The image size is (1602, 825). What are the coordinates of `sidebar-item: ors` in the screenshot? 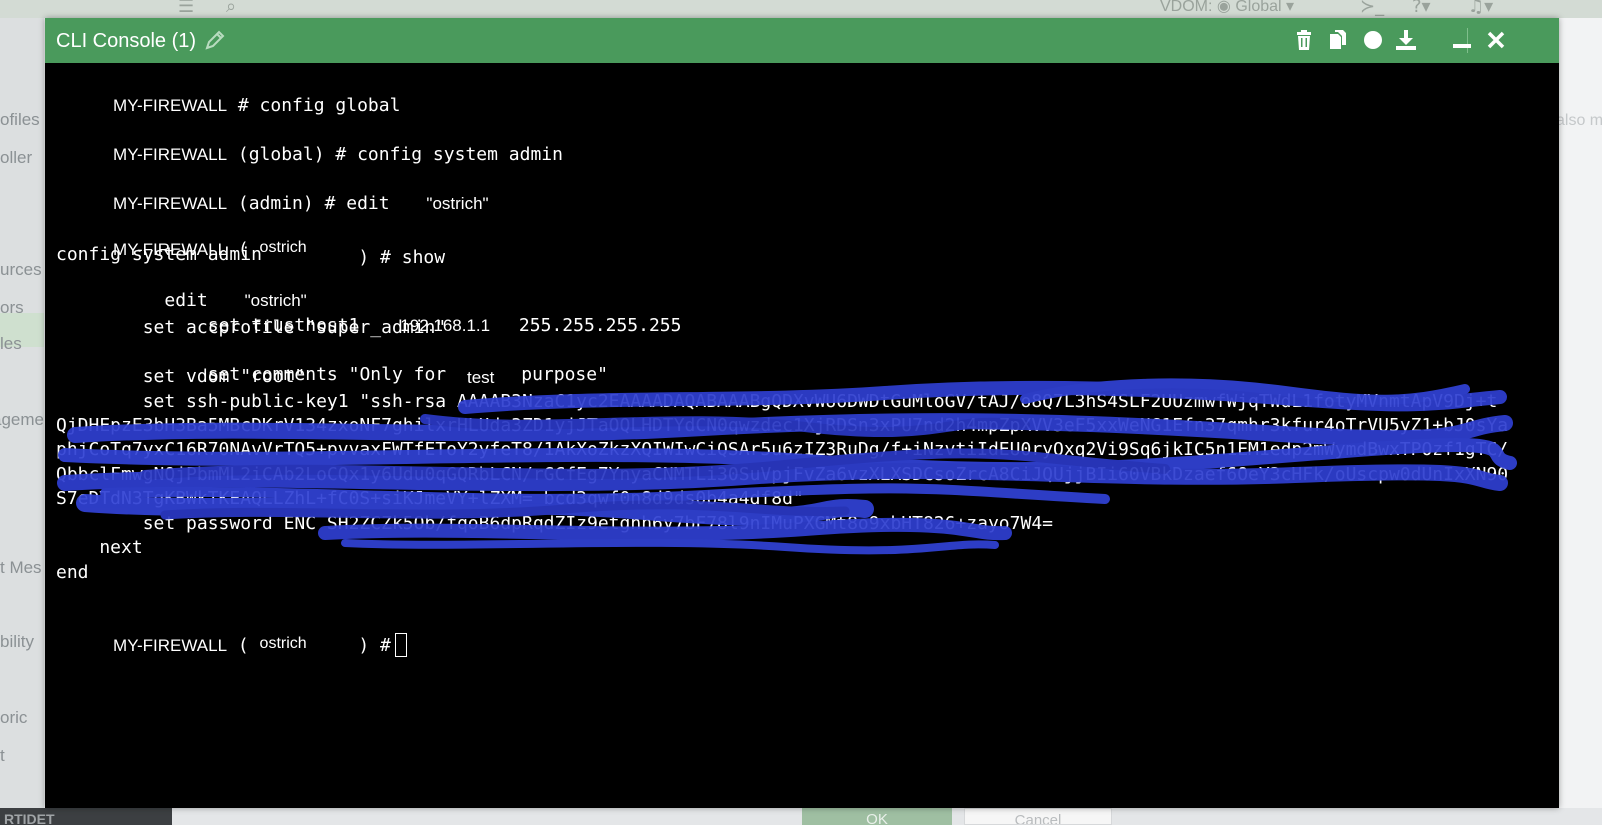 It's located at (12, 307).